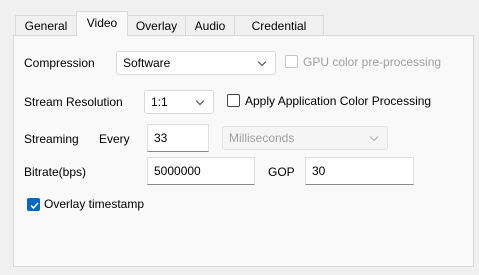 This screenshot has width=479, height=275. What do you see at coordinates (147, 63) in the screenshot?
I see `compression-value: Software` at bounding box center [147, 63].